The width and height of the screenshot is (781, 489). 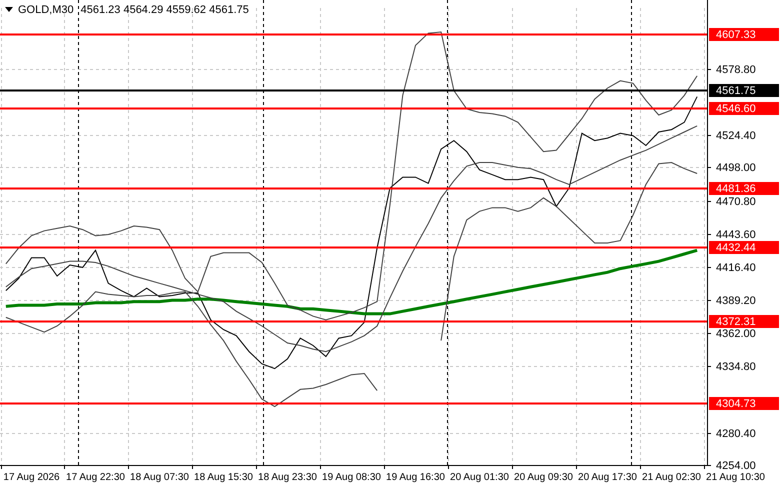 What do you see at coordinates (736, 367) in the screenshot?
I see `price-axis-label: 4334.80` at bounding box center [736, 367].